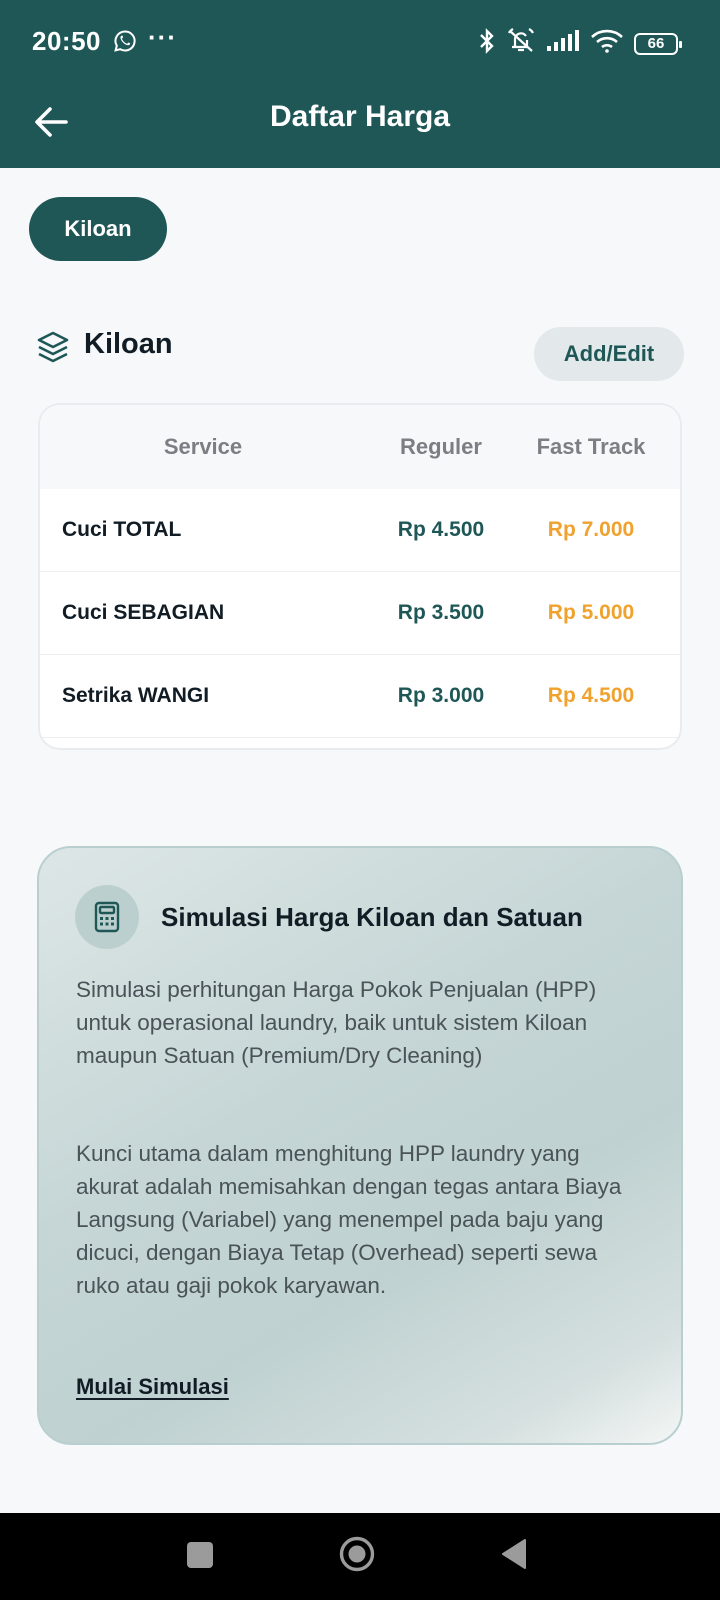  I want to click on silent-icon, so click(521, 43).